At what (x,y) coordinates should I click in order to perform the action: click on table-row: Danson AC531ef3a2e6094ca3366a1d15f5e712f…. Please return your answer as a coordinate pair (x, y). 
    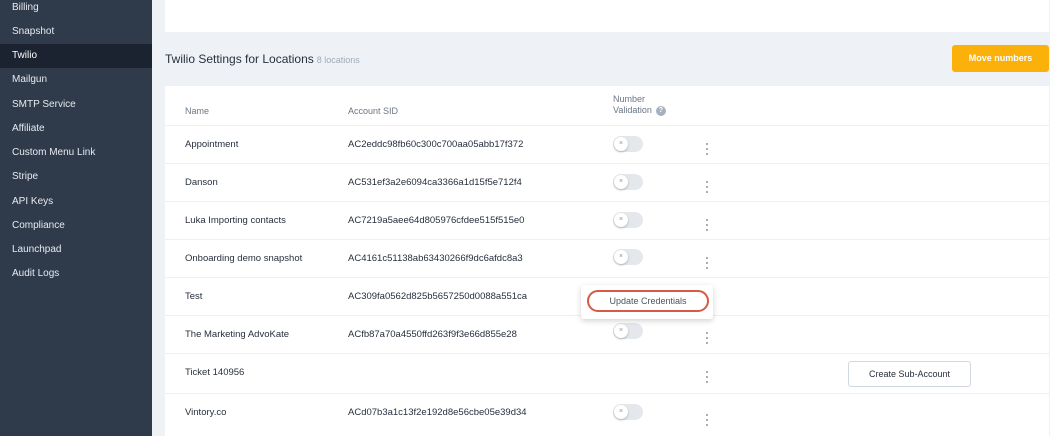
    Looking at the image, I should click on (607, 182).